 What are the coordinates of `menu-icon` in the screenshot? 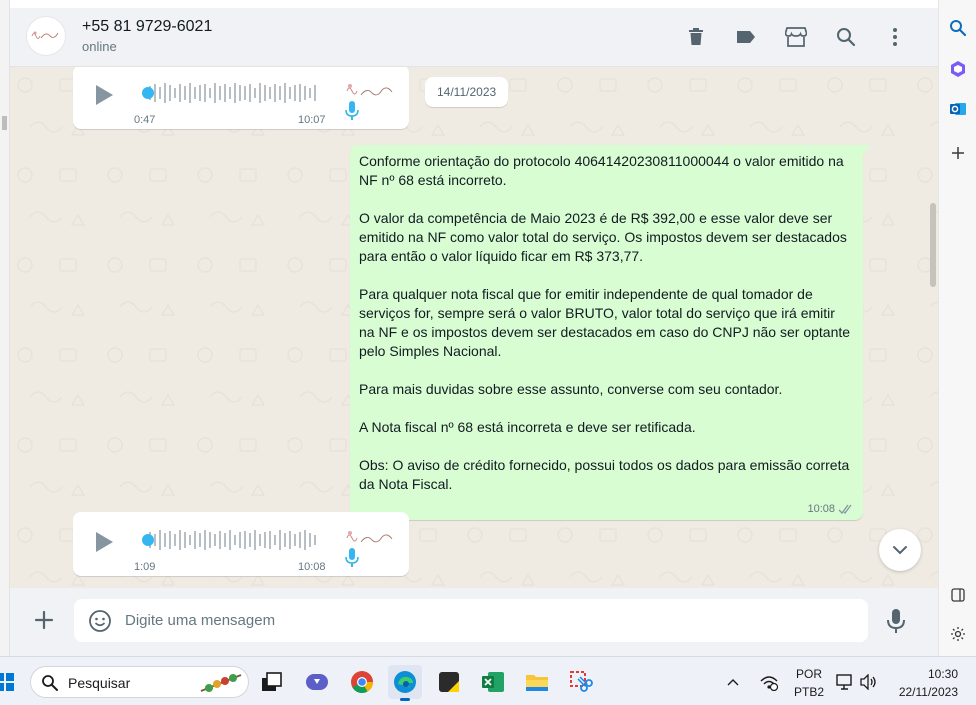 It's located at (895, 37).